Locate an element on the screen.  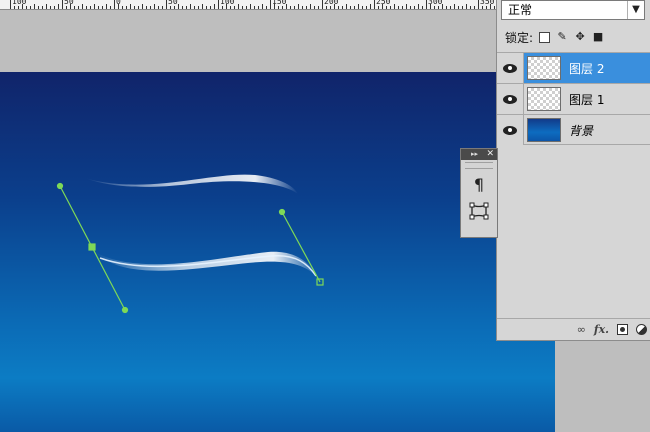
transform-icon is located at coordinates (479, 211).